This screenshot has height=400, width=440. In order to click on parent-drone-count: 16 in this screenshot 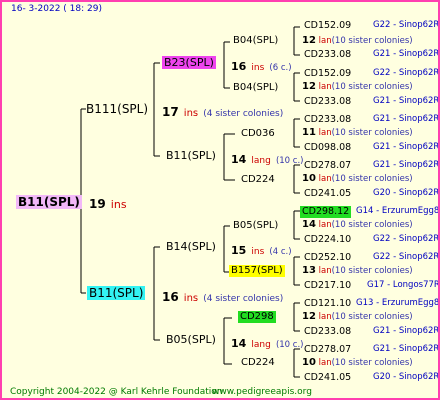, I will do `click(170, 297)`.